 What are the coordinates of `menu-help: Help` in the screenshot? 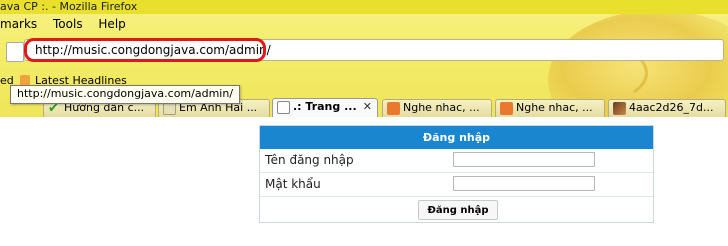 It's located at (111, 24).